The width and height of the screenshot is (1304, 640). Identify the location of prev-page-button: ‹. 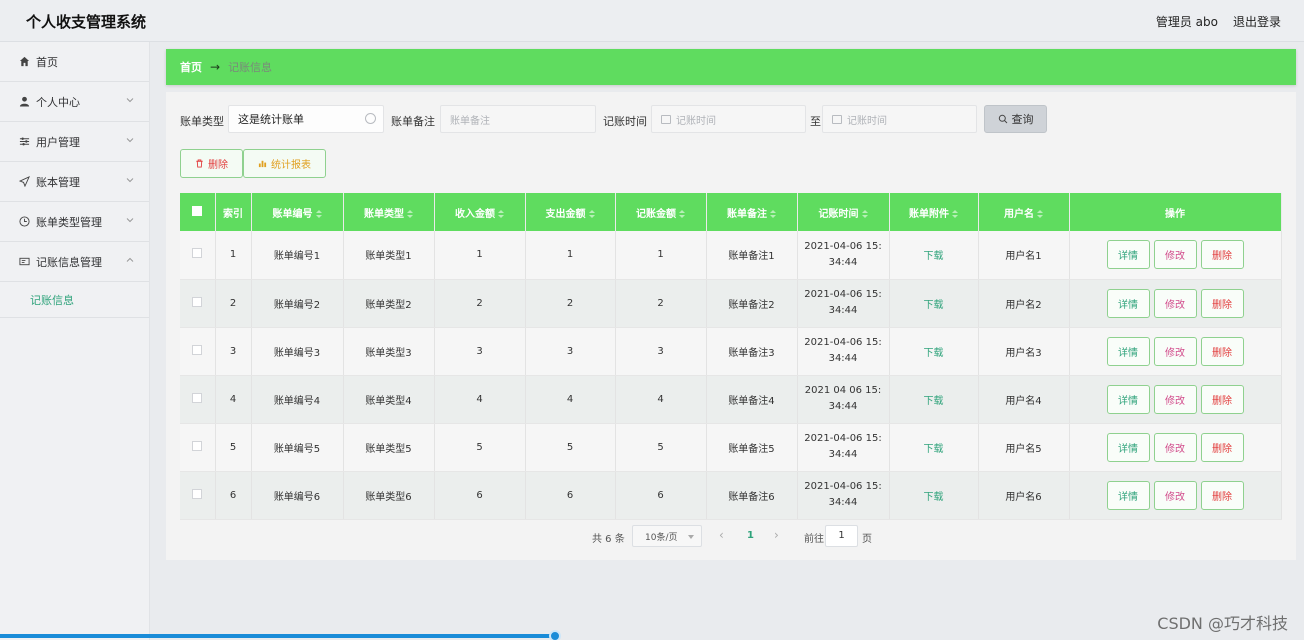
(721, 535).